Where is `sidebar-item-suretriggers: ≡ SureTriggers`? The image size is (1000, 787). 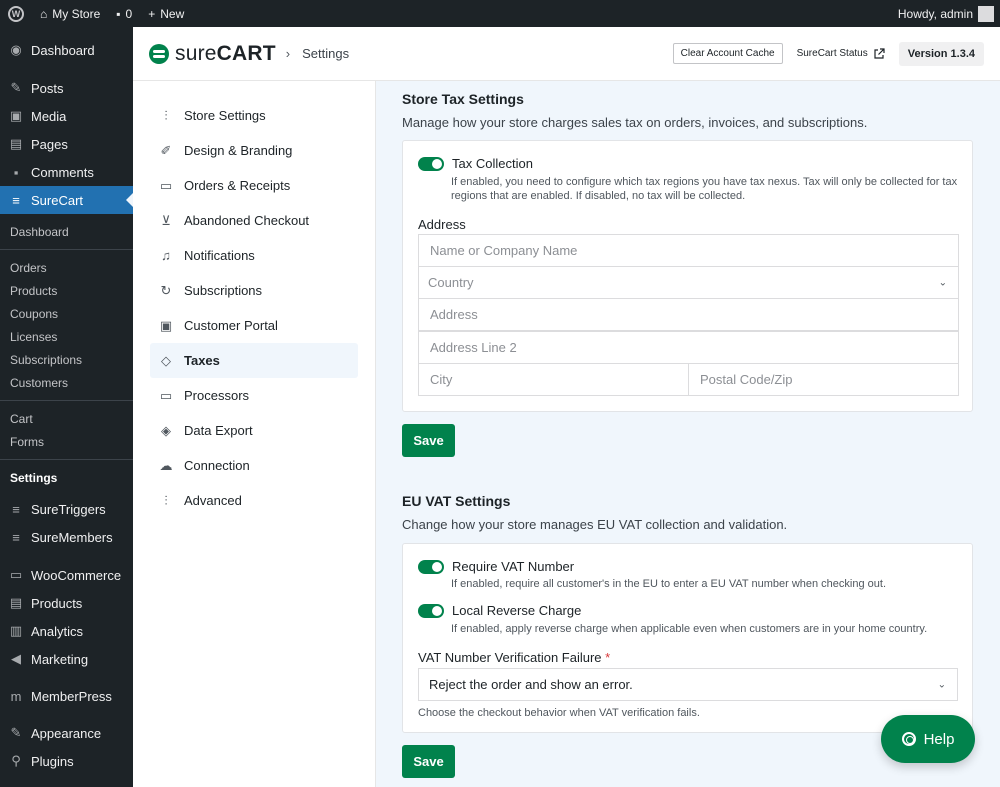
sidebar-item-suretriggers: ≡ SureTriggers is located at coordinates (66, 509).